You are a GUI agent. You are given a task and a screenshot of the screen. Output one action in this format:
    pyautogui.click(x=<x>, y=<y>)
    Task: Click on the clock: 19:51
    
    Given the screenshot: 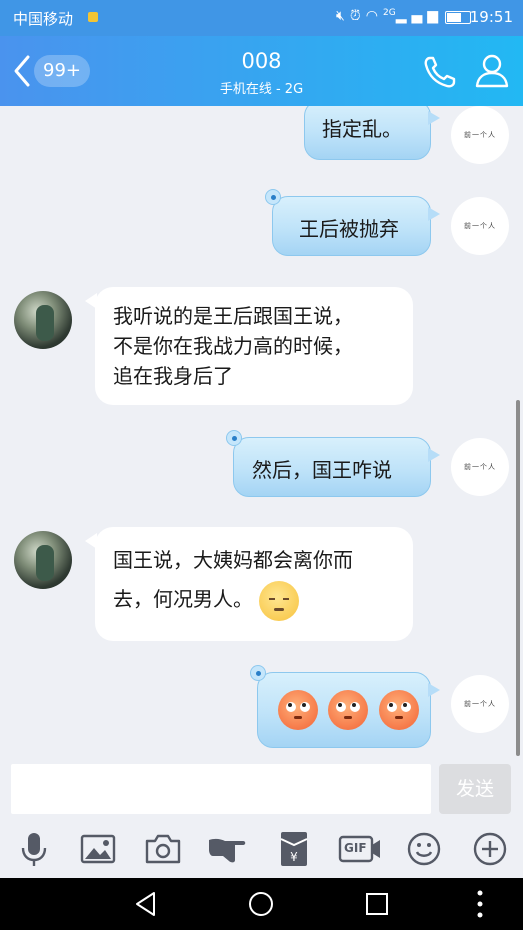 What is the action you would take?
    pyautogui.click(x=491, y=17)
    